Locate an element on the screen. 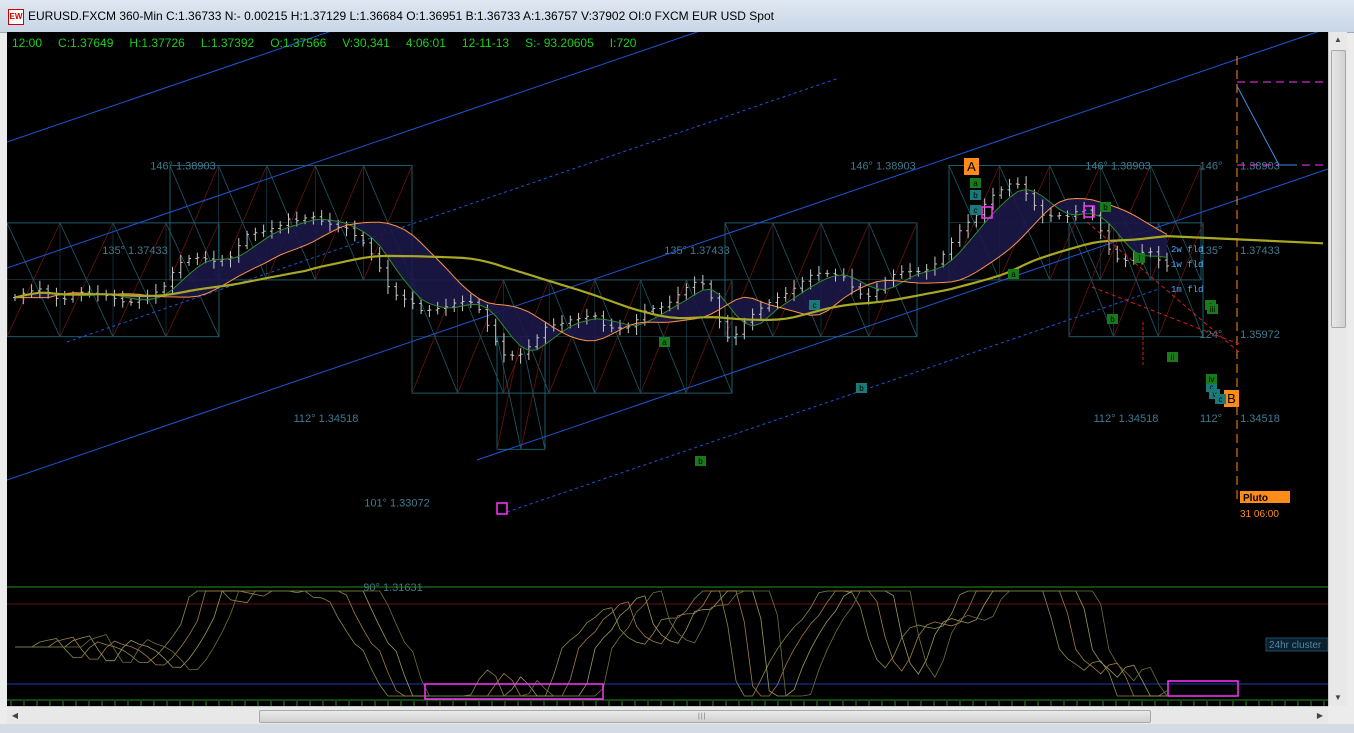 Image resolution: width=1354 pixels, height=733 pixels. scroll-down-arrow-icon: ▼ is located at coordinates (1338, 698).